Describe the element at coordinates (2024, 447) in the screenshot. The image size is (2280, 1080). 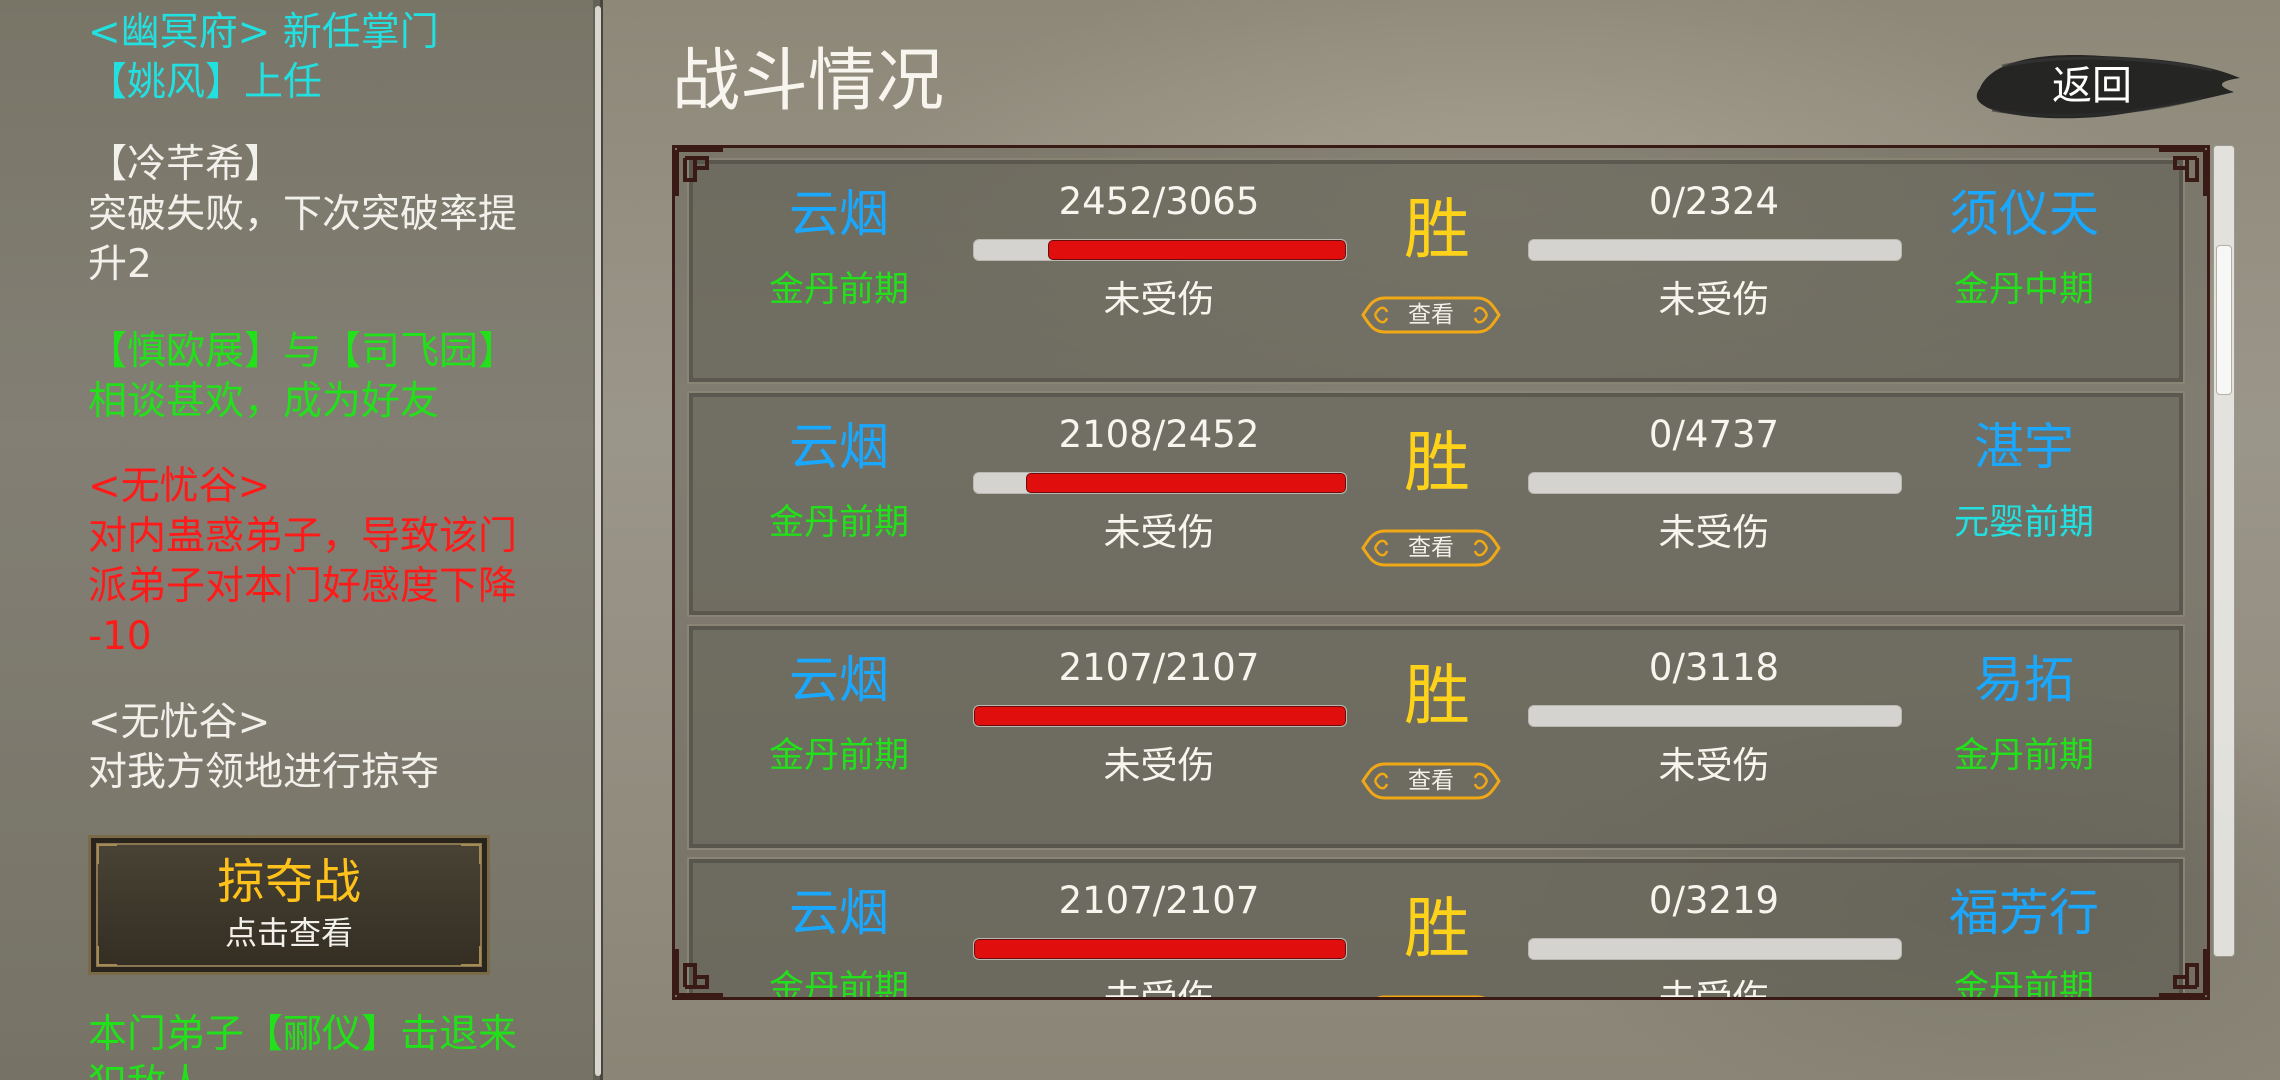
I see `enemy-name: 湛宇` at that location.